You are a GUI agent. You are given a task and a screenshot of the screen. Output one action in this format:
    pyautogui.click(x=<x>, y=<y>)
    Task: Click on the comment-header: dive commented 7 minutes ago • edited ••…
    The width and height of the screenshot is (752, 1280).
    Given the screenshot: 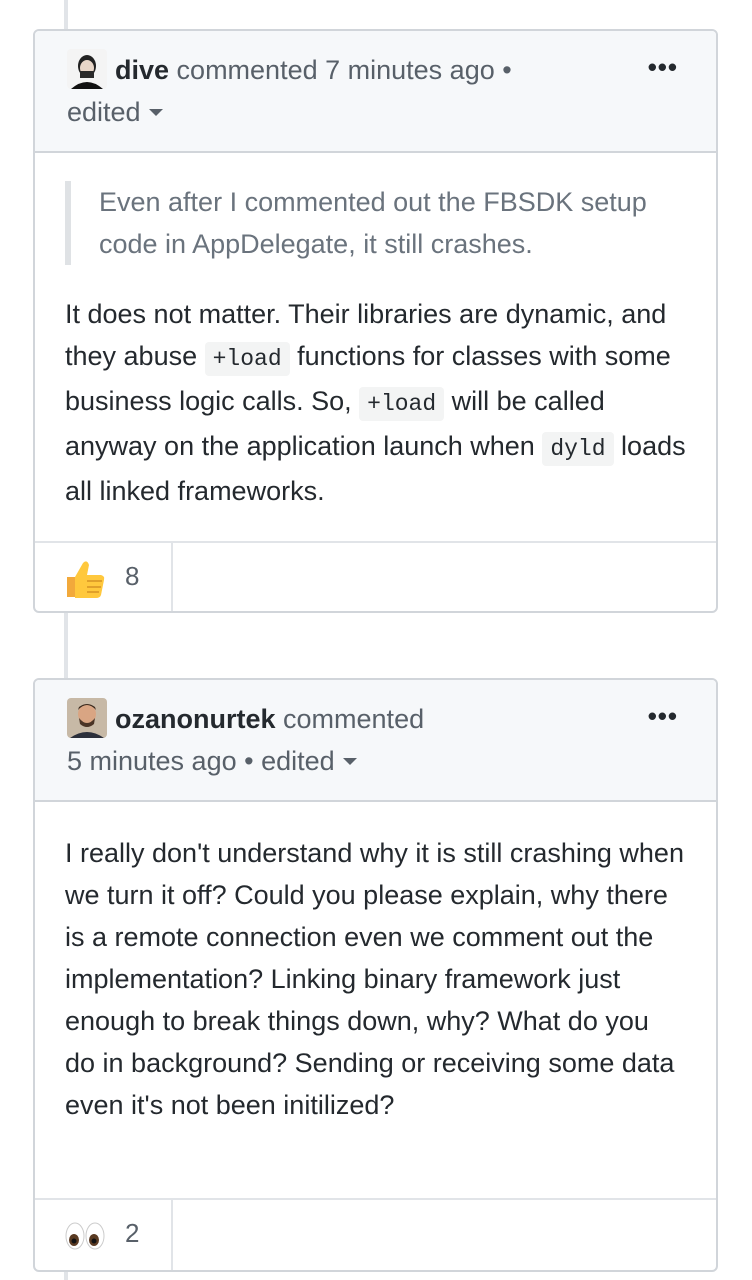 What is the action you would take?
    pyautogui.click(x=375, y=92)
    